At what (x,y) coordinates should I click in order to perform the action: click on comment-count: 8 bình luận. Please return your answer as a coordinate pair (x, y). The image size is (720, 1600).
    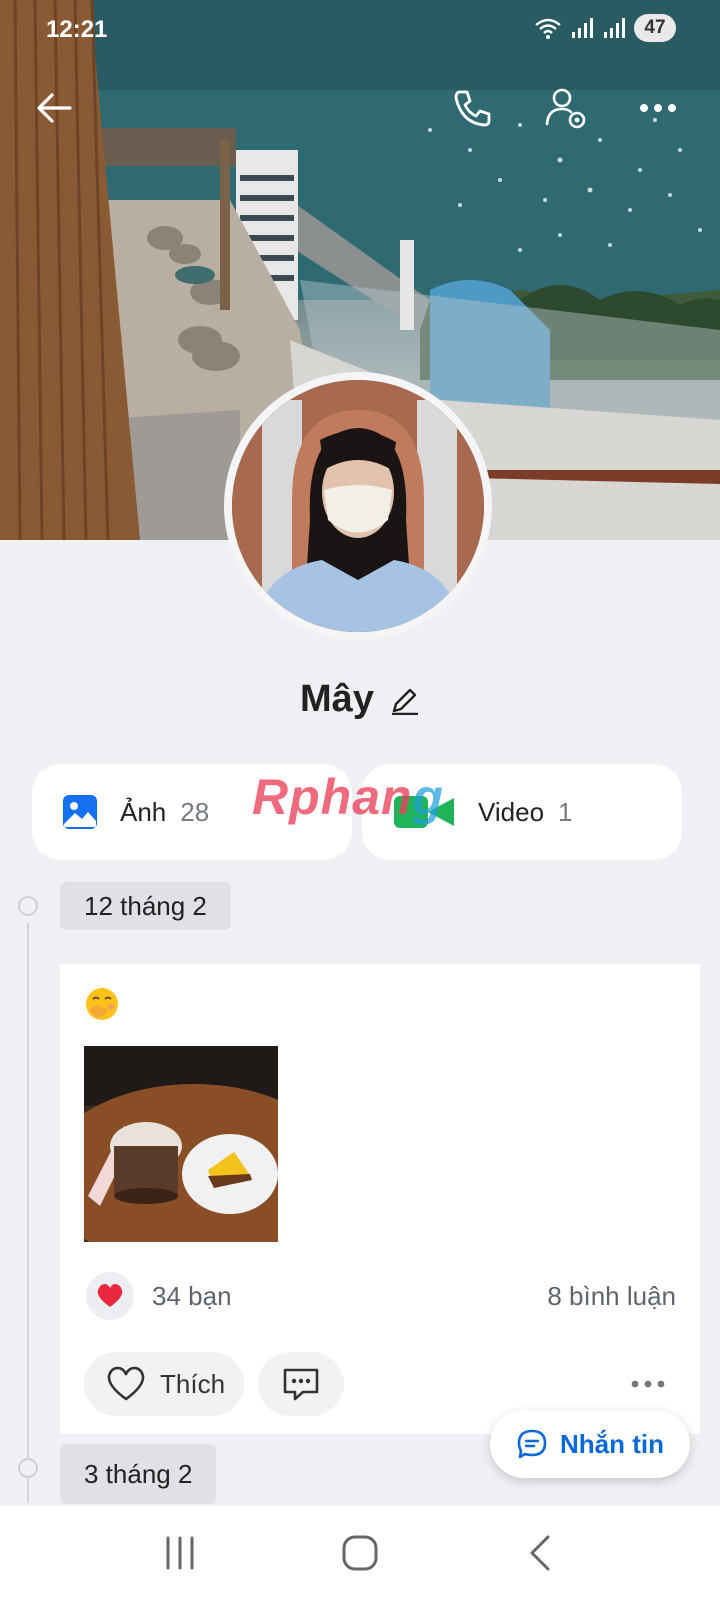
    Looking at the image, I should click on (611, 1296).